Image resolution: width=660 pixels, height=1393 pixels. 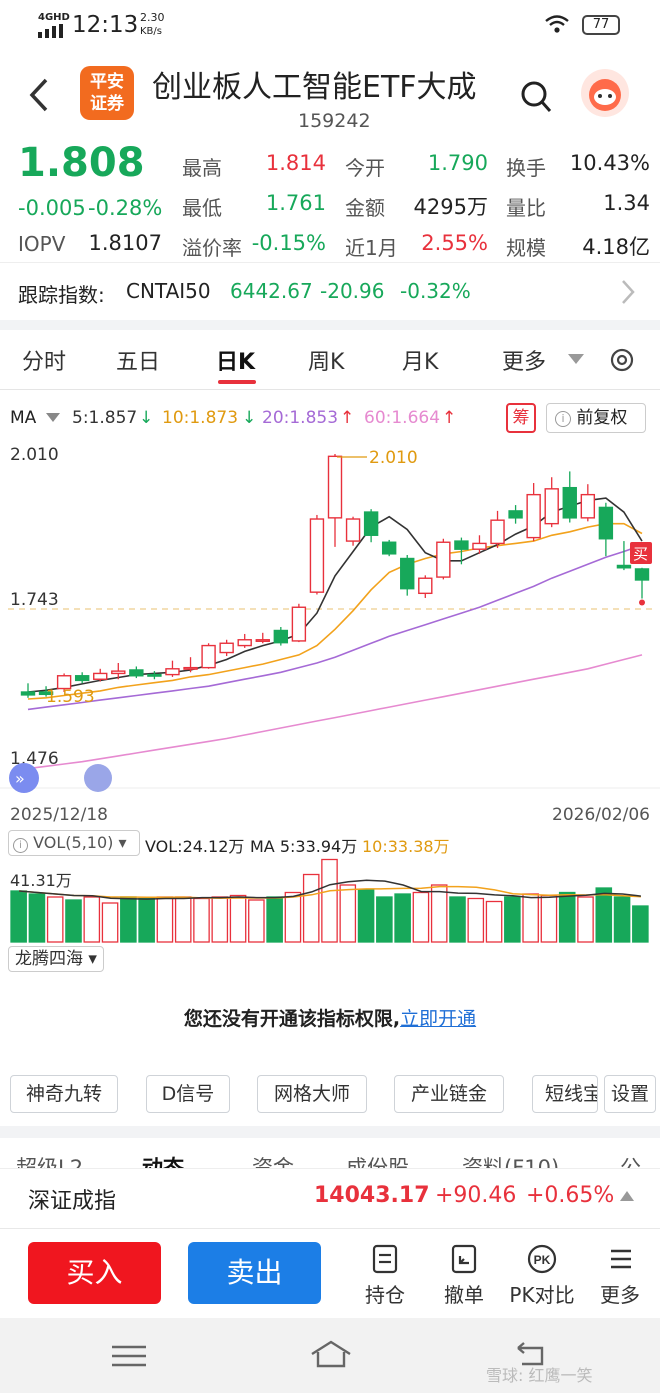 What do you see at coordinates (49, 1160) in the screenshot?
I see `tab-l2: 超级L2` at bounding box center [49, 1160].